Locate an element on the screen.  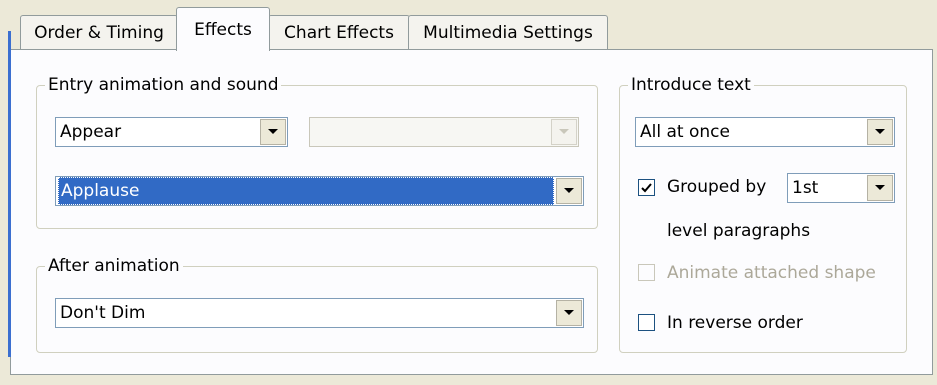
introduce-text-legend: Introduce text is located at coordinates (691, 85).